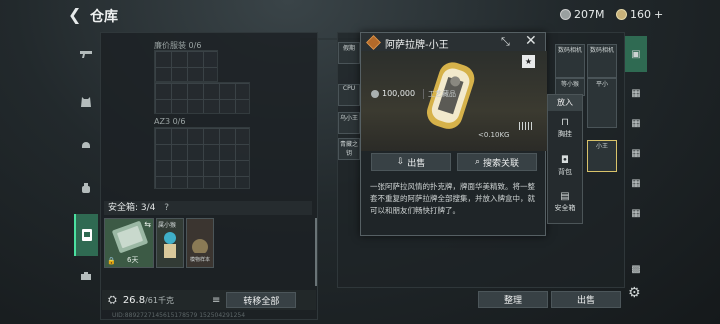 Image resolution: width=720 pixels, height=324 pixels. I want to click on safebox-label: 安全箱:, so click(123, 208).